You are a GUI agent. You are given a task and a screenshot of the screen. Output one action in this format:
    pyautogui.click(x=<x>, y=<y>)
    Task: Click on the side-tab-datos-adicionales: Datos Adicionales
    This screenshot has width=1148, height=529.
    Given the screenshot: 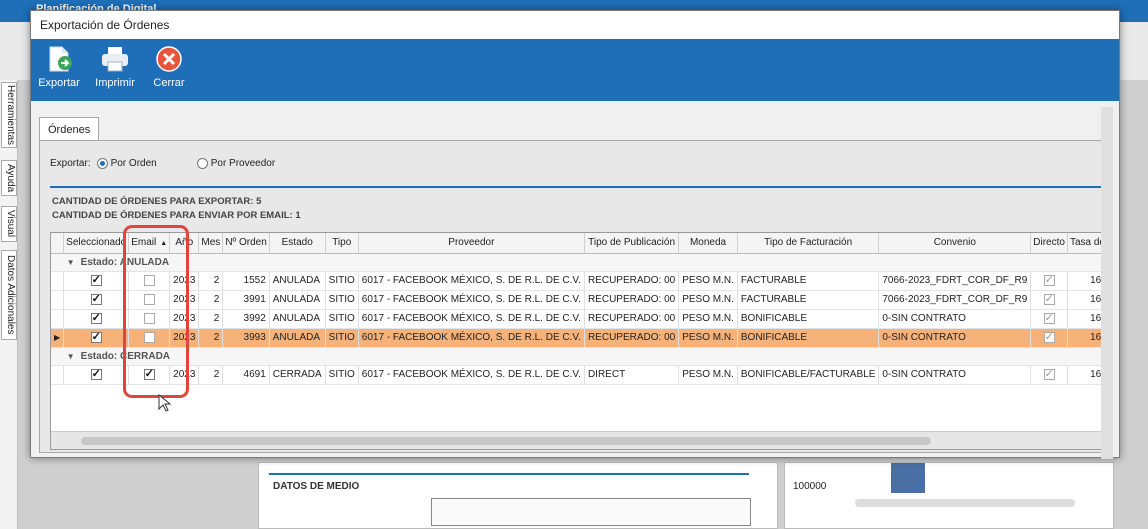 What is the action you would take?
    pyautogui.click(x=9, y=295)
    